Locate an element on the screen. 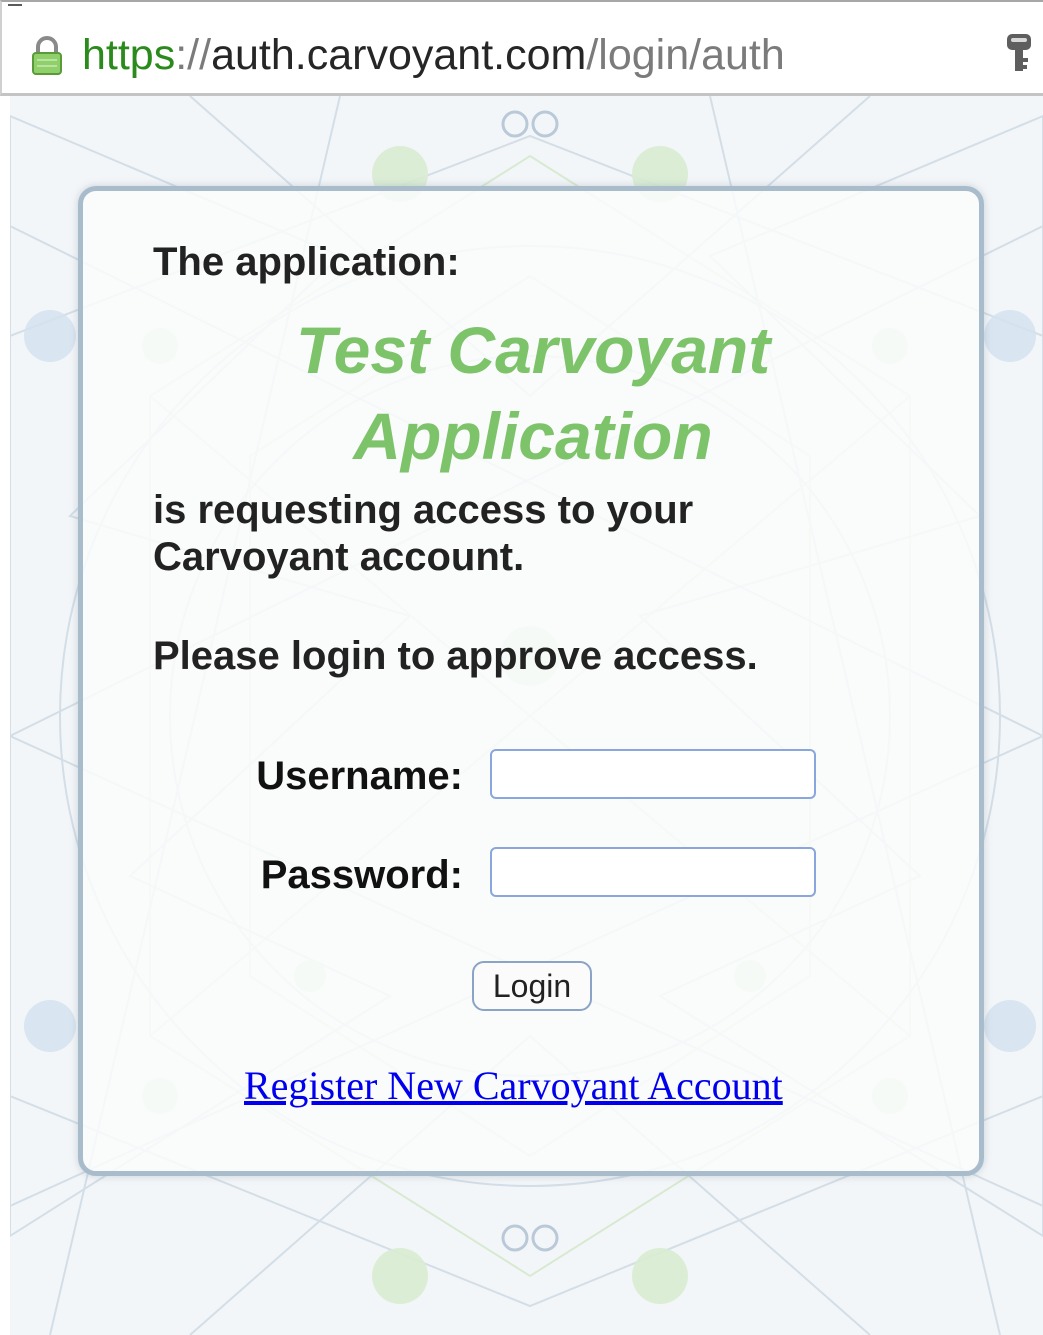  register-account-link: Register New Carvoyant Account is located at coordinates (513, 1086).